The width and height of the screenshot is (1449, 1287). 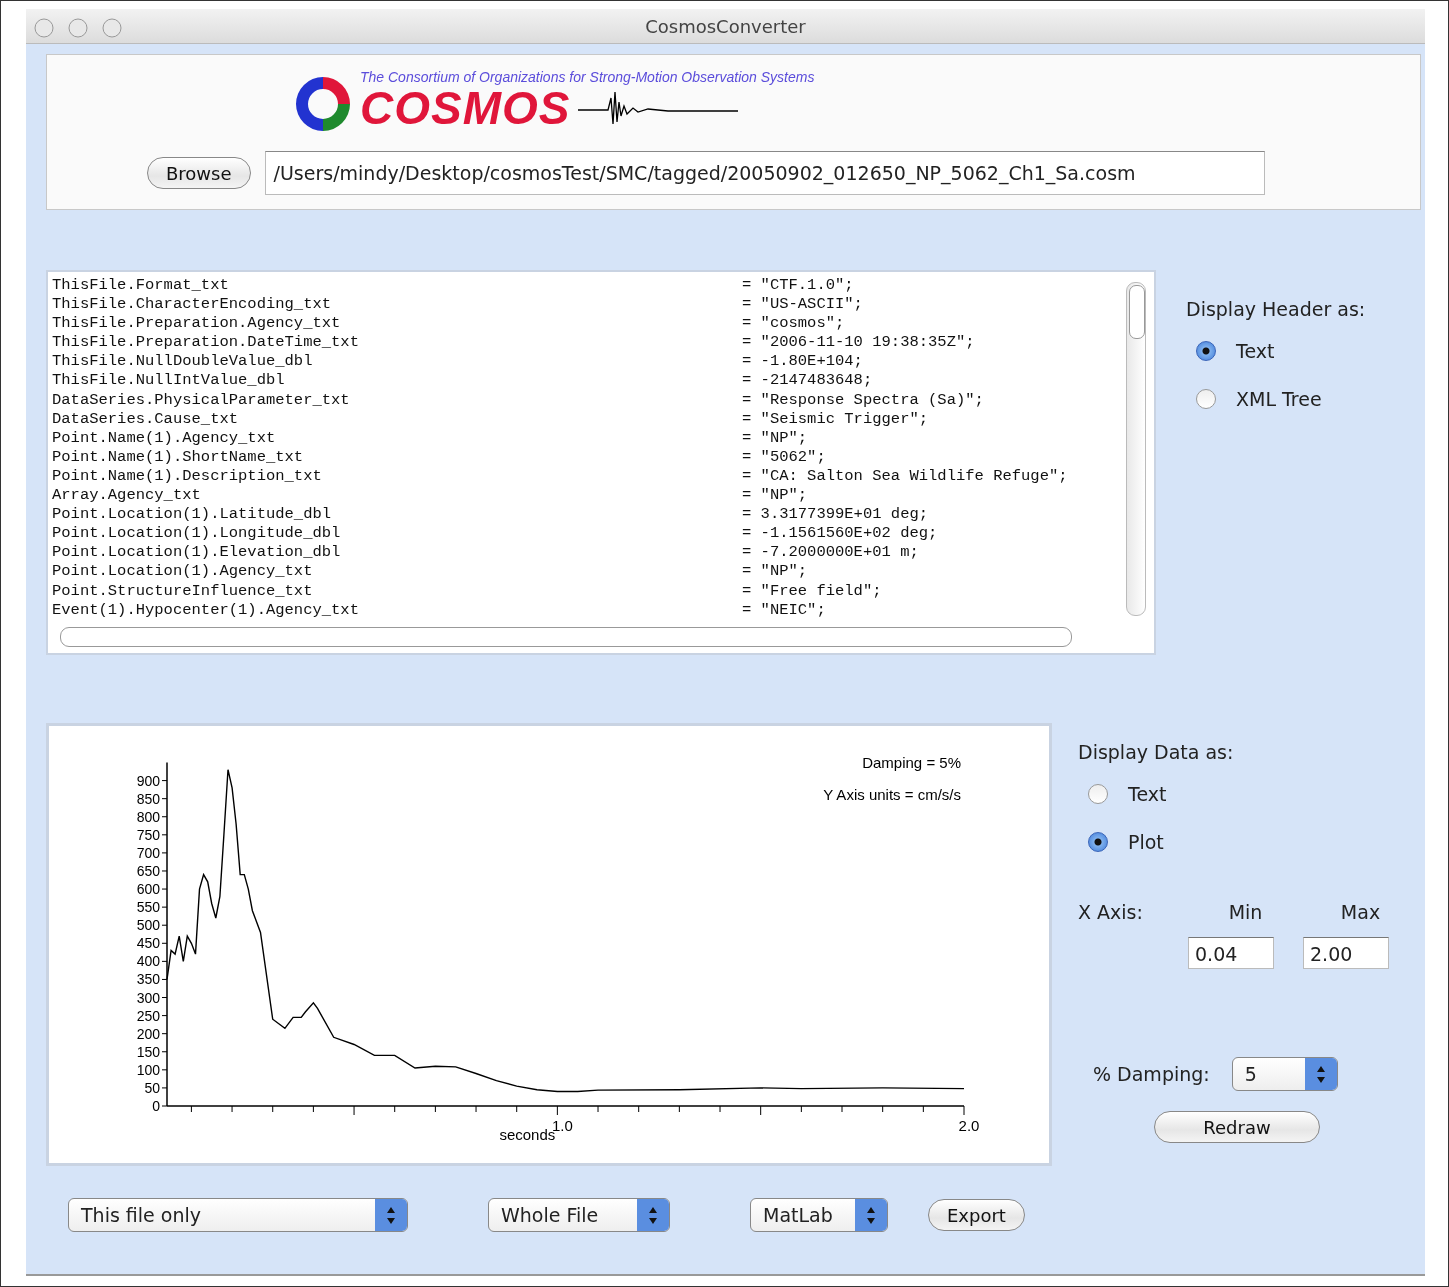 I want to click on y-tick-label: 900, so click(x=148, y=780).